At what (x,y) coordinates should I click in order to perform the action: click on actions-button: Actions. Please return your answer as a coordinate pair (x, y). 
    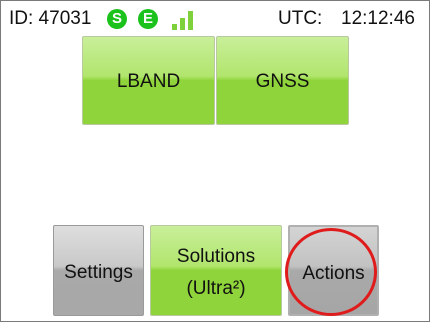
    Looking at the image, I should click on (333, 270).